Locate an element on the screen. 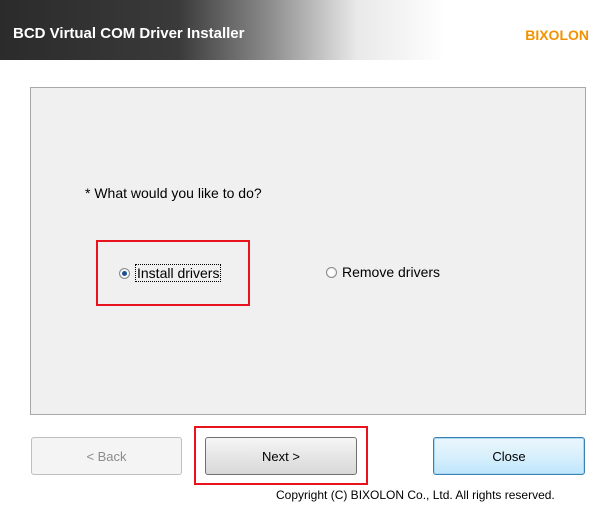 This screenshot has width=595, height=510. brand-logo-text: BIXOLON is located at coordinates (557, 35).